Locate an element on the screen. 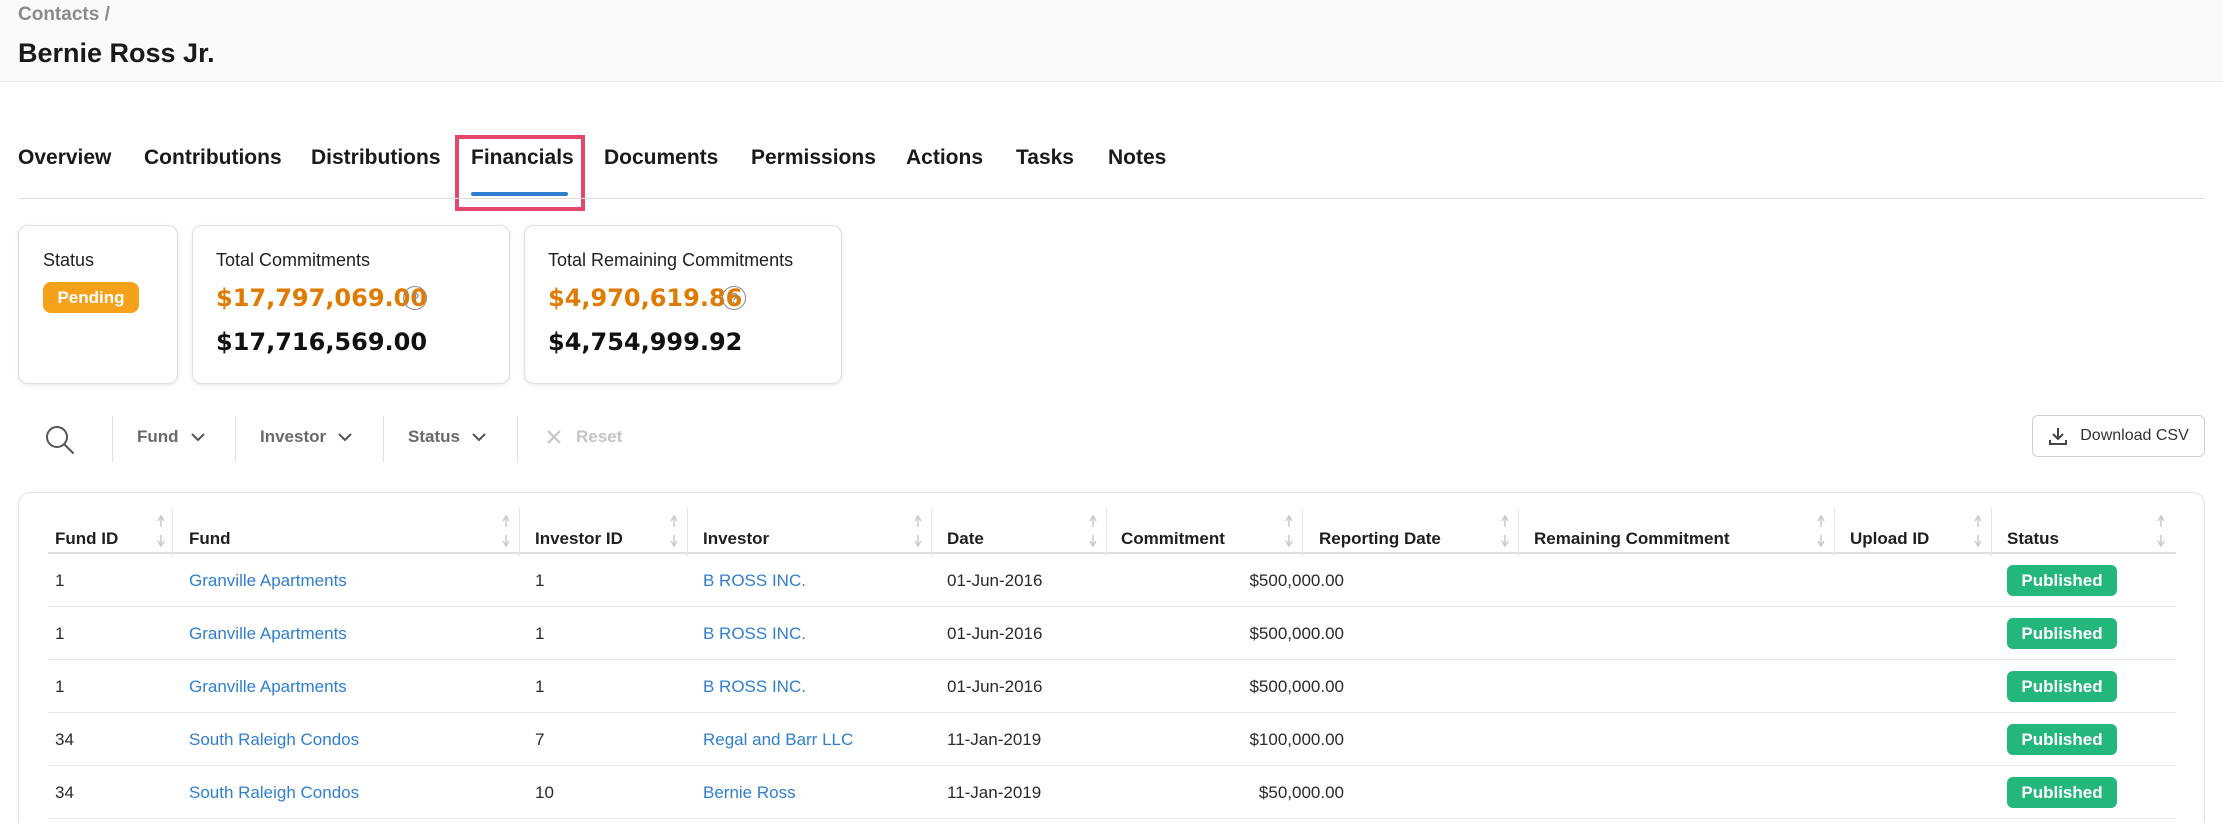 Image resolution: width=2223 pixels, height=823 pixels. filter-bar: Fund Investor Status Reset Download CSV is located at coordinates (1111, 439).